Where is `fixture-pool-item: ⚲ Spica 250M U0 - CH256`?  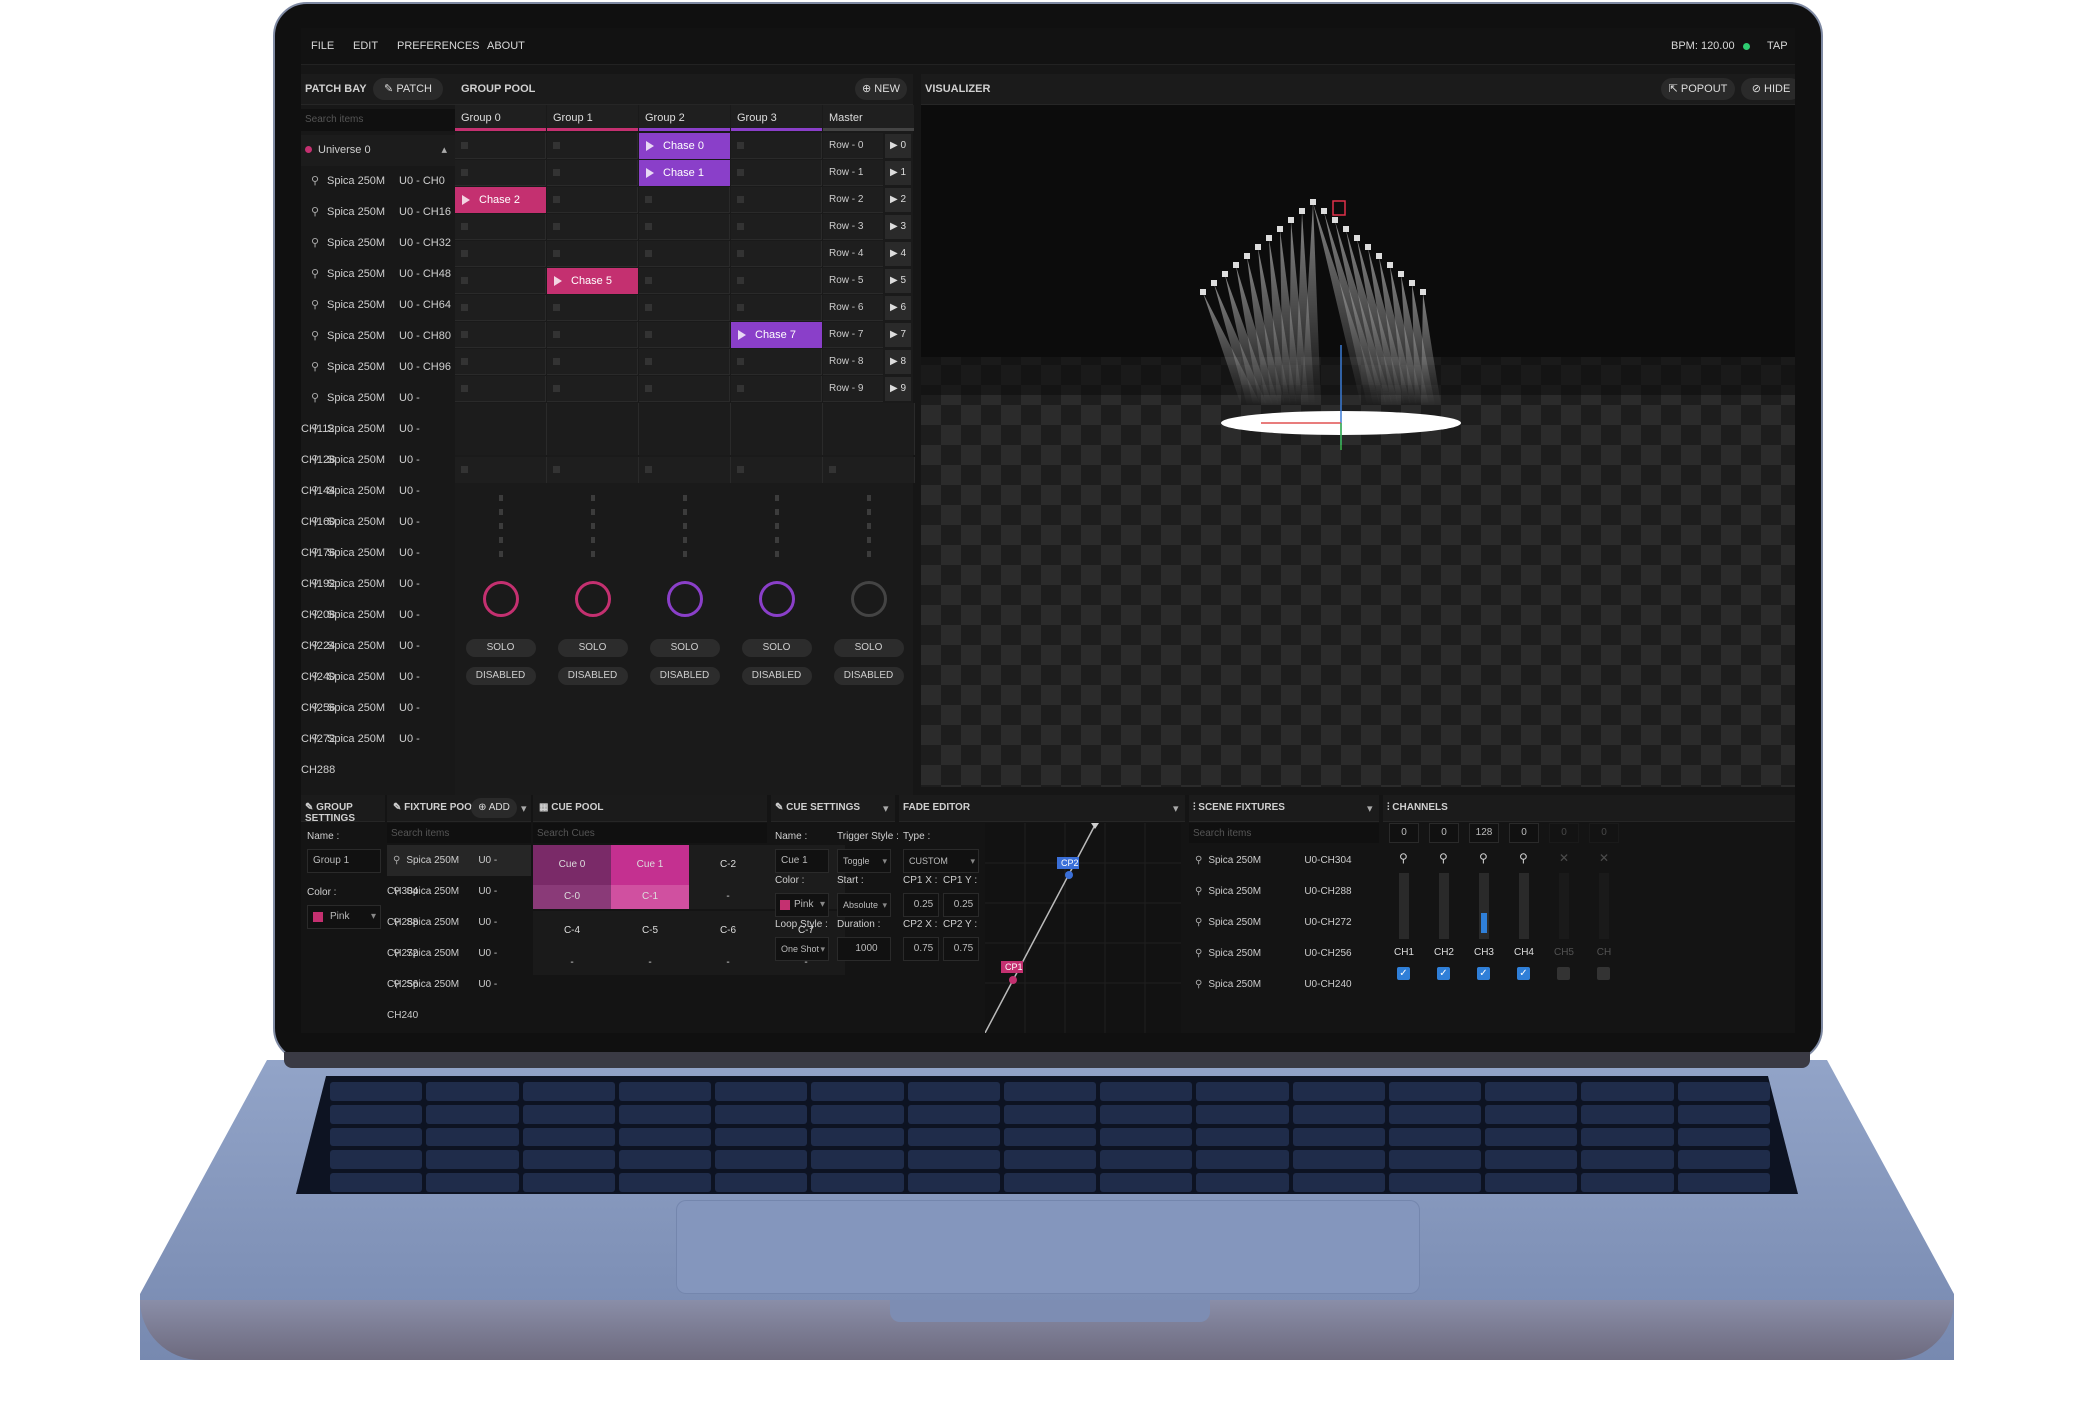 fixture-pool-item: ⚲ Spica 250M U0 - CH256 is located at coordinates (459, 964).